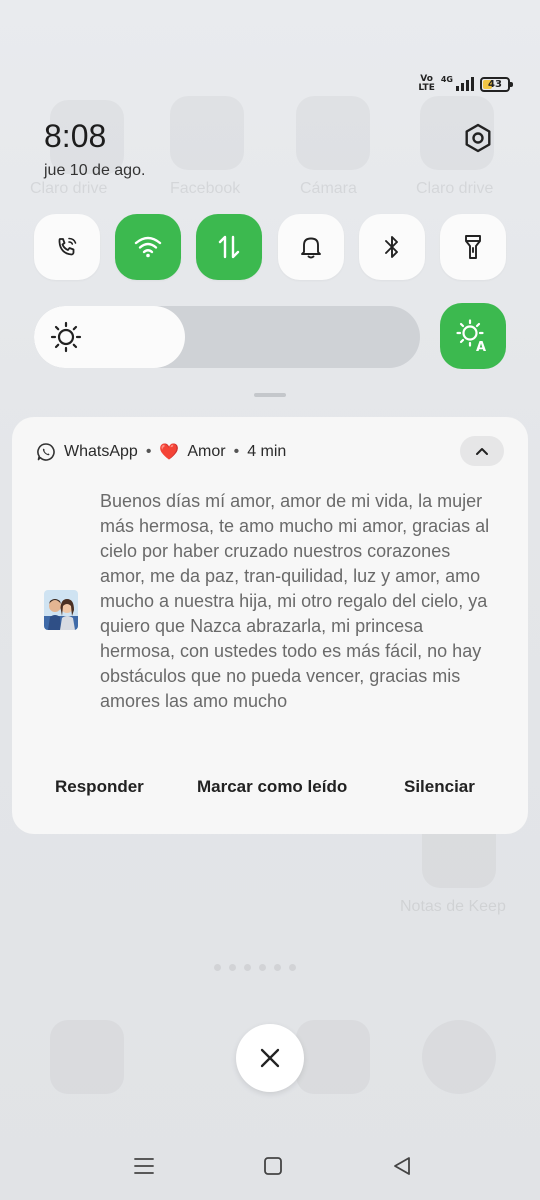  What do you see at coordinates (66, 337) in the screenshot?
I see `sun-icon` at bounding box center [66, 337].